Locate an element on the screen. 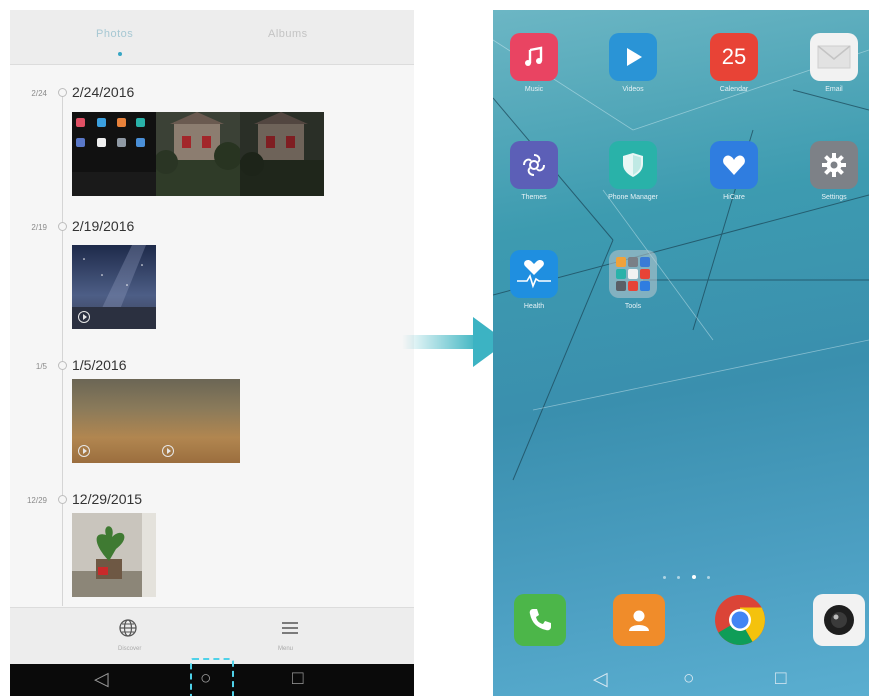  page-dot-active is located at coordinates (693, 577).